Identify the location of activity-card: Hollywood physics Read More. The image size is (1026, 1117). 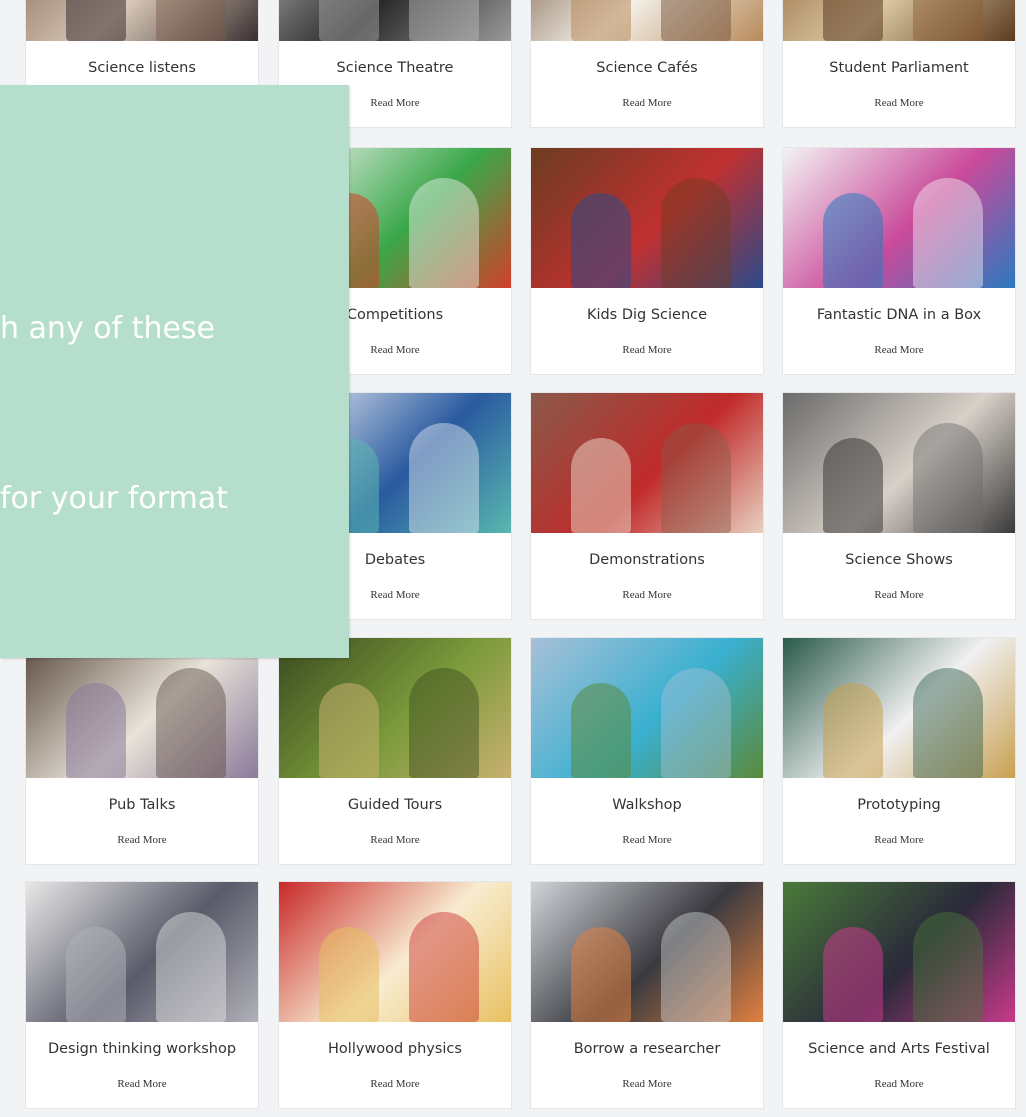
(395, 995).